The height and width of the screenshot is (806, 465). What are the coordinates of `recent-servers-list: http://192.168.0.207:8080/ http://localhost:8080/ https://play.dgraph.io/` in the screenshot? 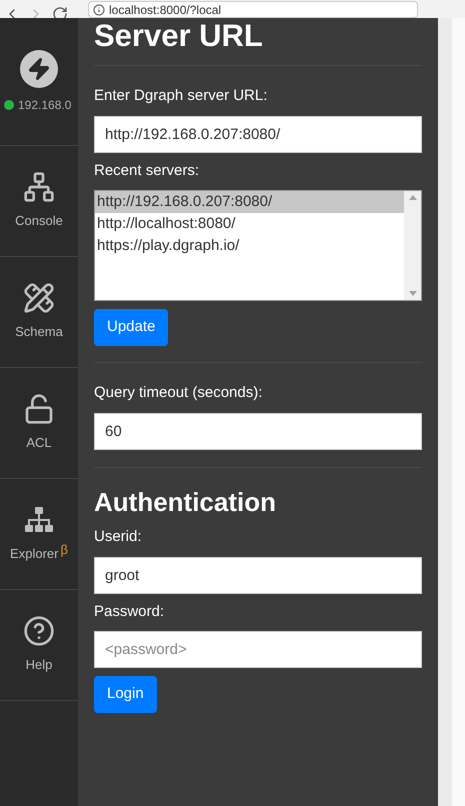 It's located at (258, 245).